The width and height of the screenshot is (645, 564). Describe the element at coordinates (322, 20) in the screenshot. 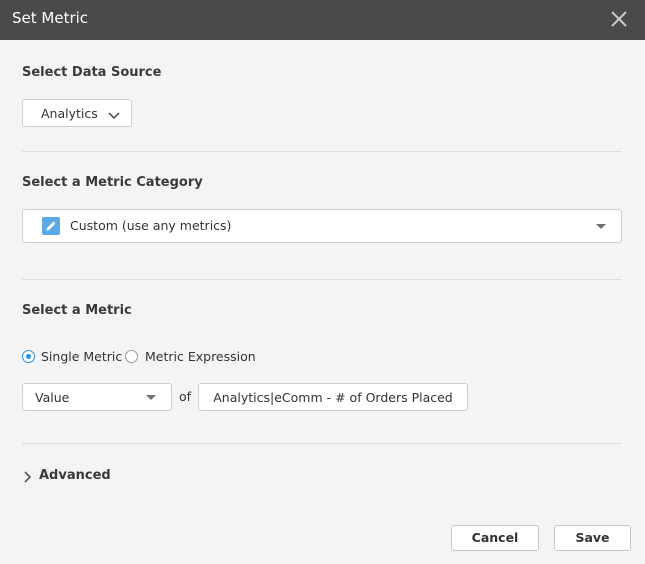

I see `dialog-title-bar: Set Metric` at that location.